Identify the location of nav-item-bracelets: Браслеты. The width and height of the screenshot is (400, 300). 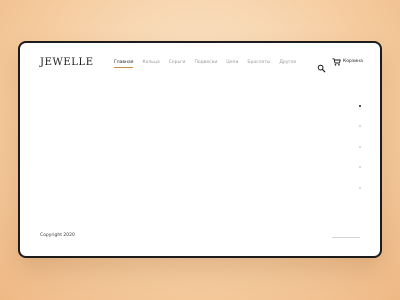
(258, 64).